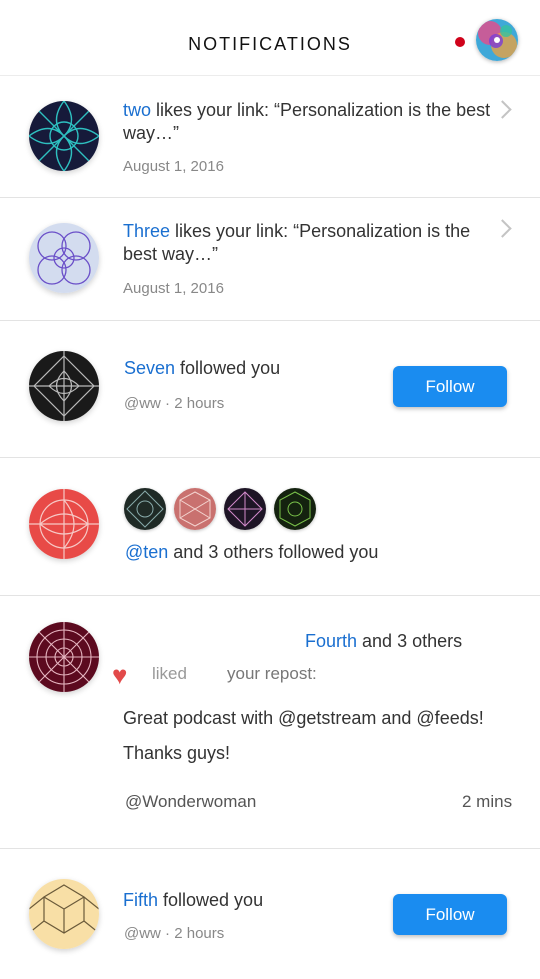  What do you see at coordinates (384, 641) in the screenshot?
I see `notification-text: Fourth and 3 others` at bounding box center [384, 641].